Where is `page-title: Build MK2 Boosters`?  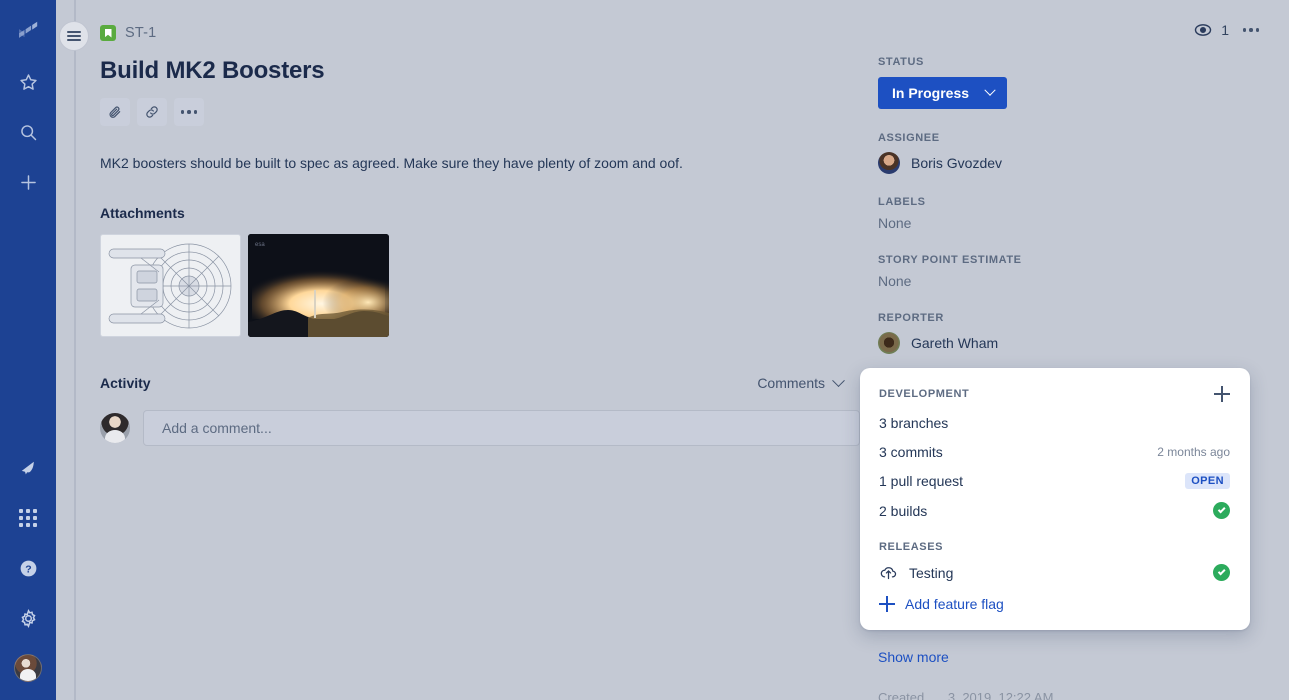
page-title: Build MK2 Boosters is located at coordinates (212, 70).